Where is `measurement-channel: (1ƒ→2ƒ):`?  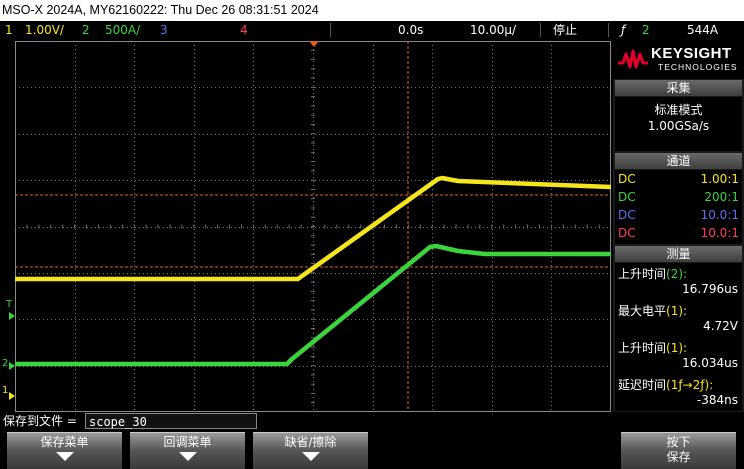 measurement-channel: (1ƒ→2ƒ): is located at coordinates (690, 385).